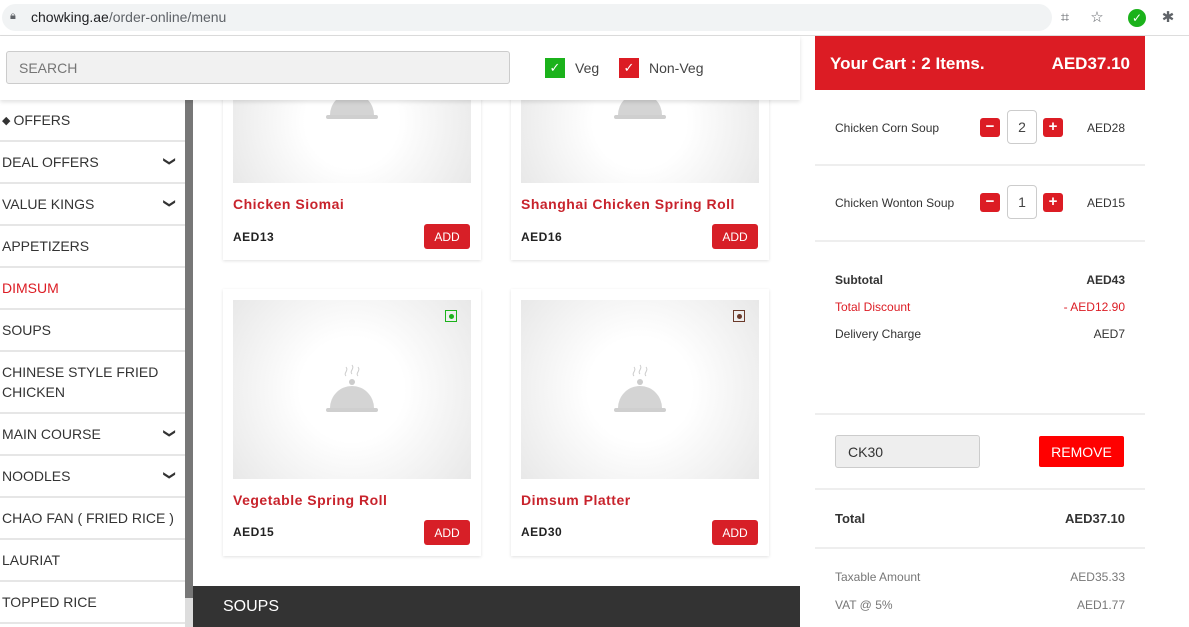 This screenshot has width=1189, height=627. Describe the element at coordinates (1095, 518) in the screenshot. I see `total-value: AED37.10` at that location.